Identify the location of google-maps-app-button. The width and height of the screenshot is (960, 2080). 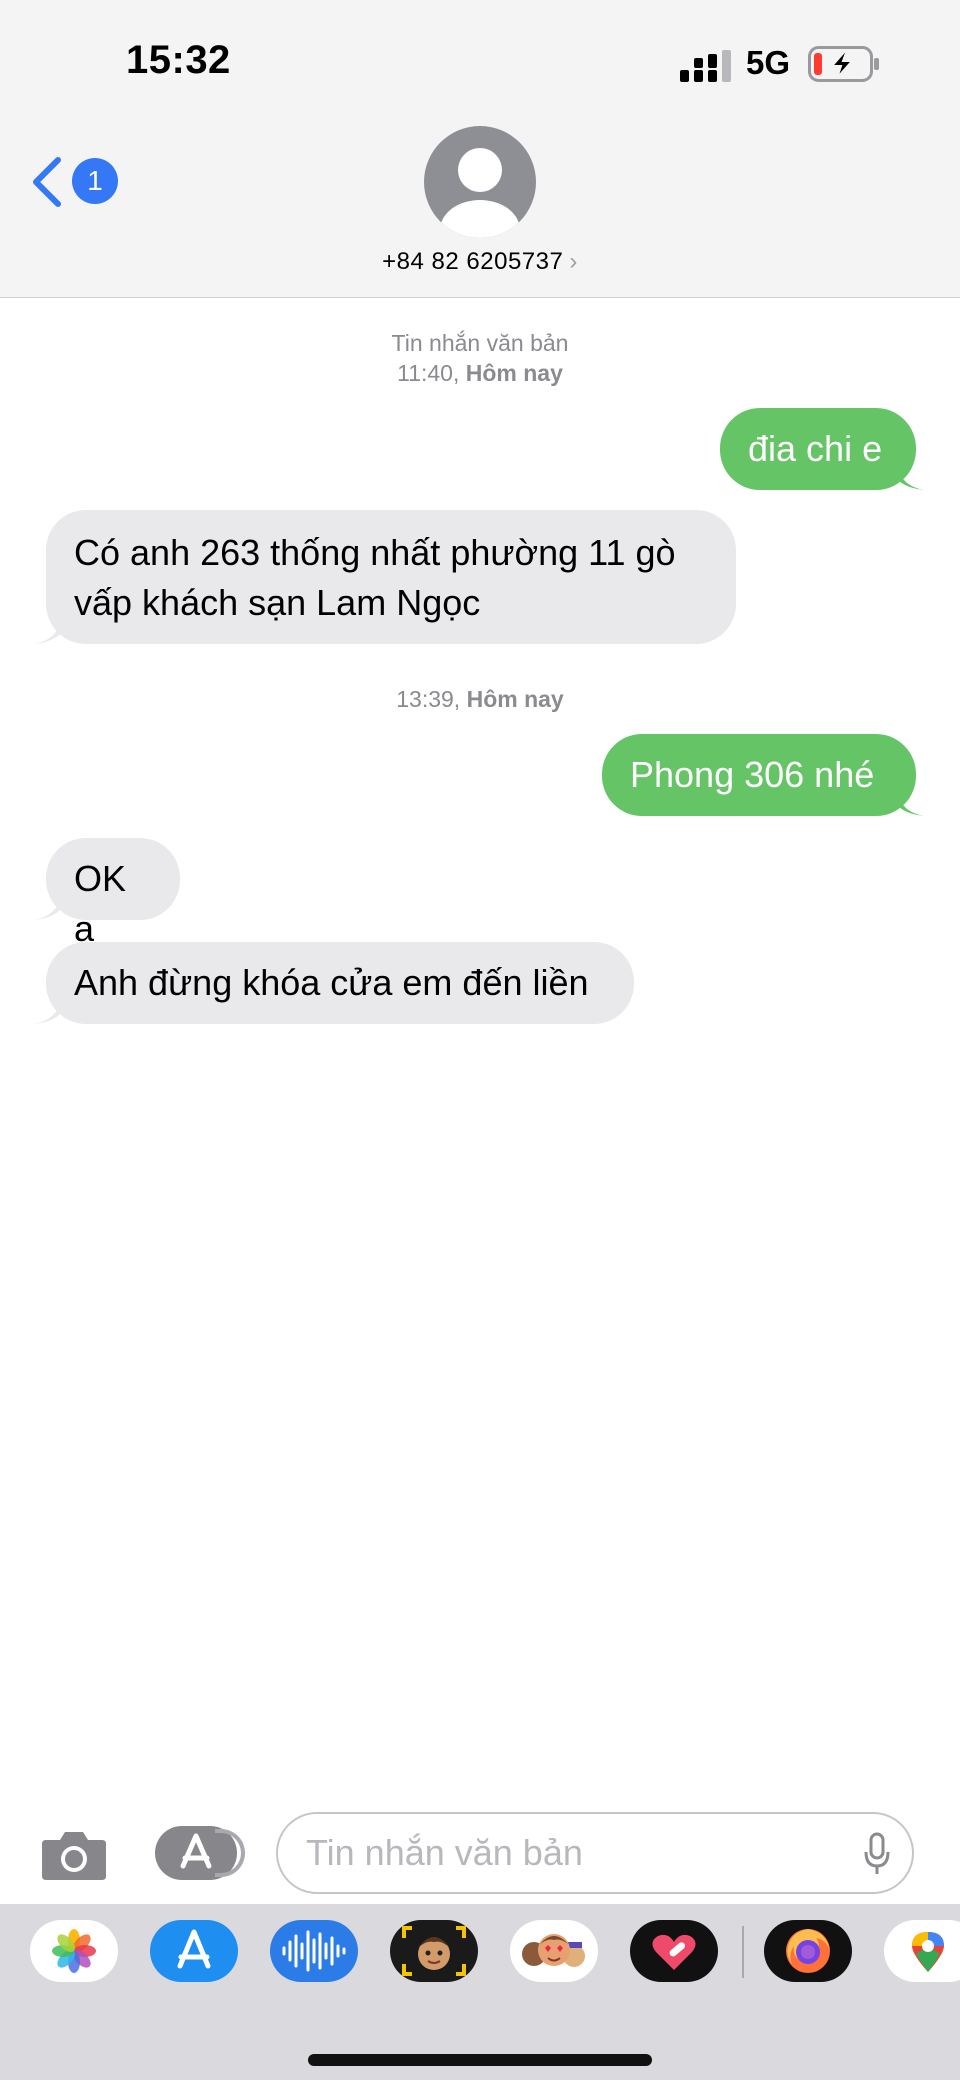
(922, 1951).